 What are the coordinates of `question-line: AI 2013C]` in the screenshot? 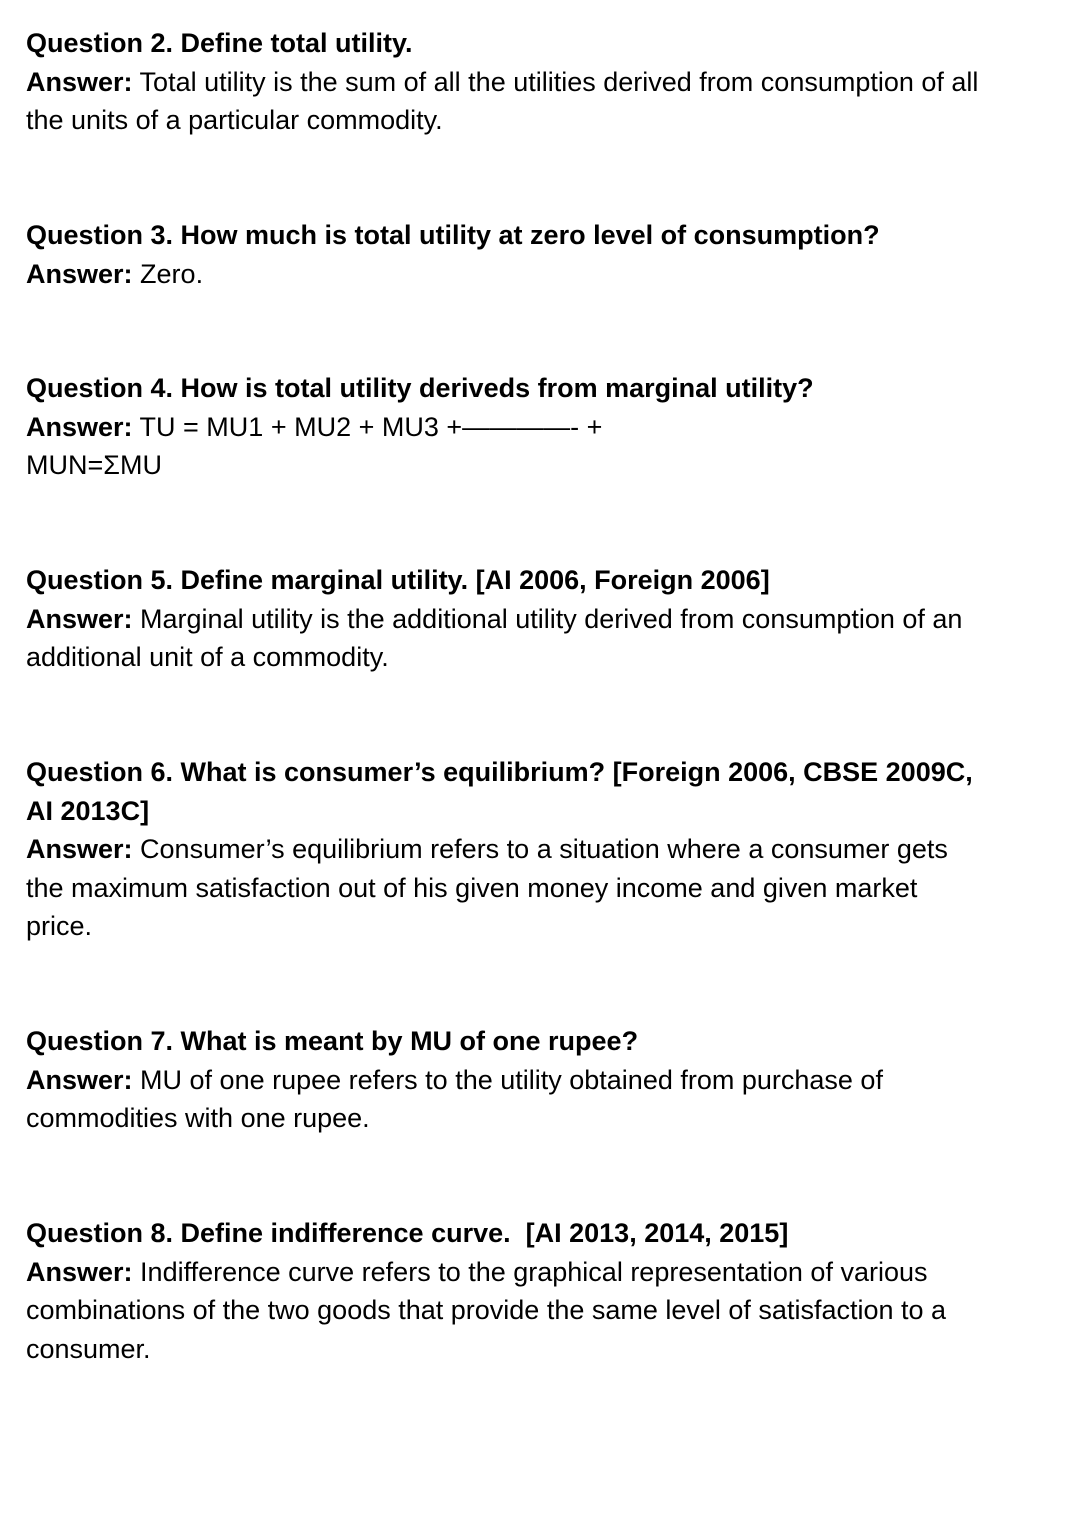 It's located at (88, 810).